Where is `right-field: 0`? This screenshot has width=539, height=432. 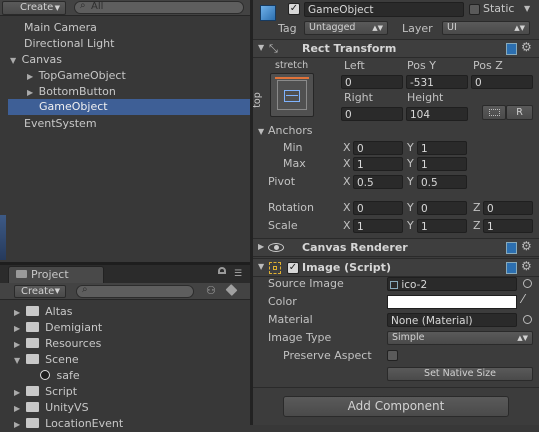 right-field: 0 is located at coordinates (372, 114).